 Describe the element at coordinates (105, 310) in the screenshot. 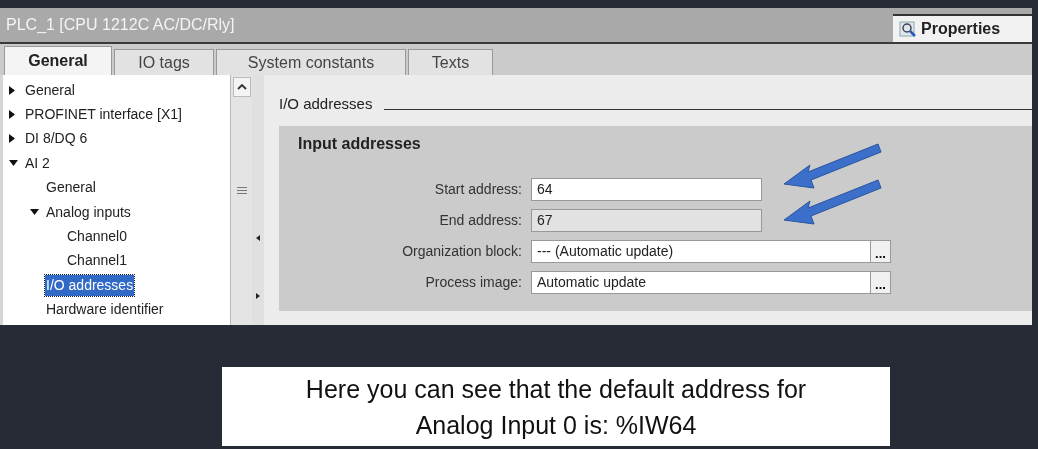

I see `tree-item: Hardware identifier` at that location.